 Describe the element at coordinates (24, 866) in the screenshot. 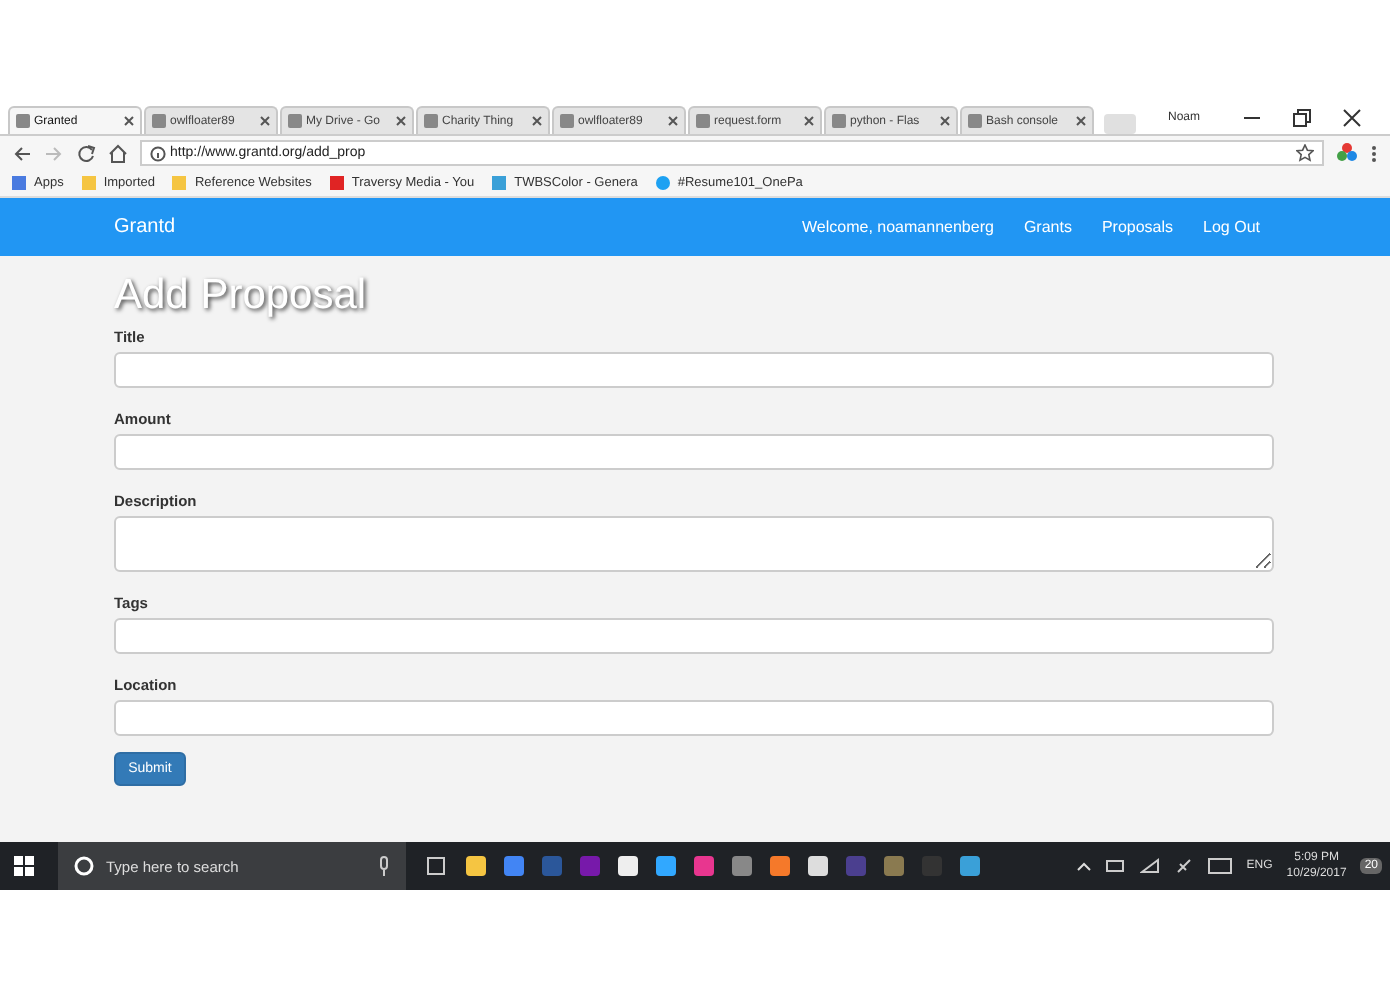

I see `windows-icon` at that location.